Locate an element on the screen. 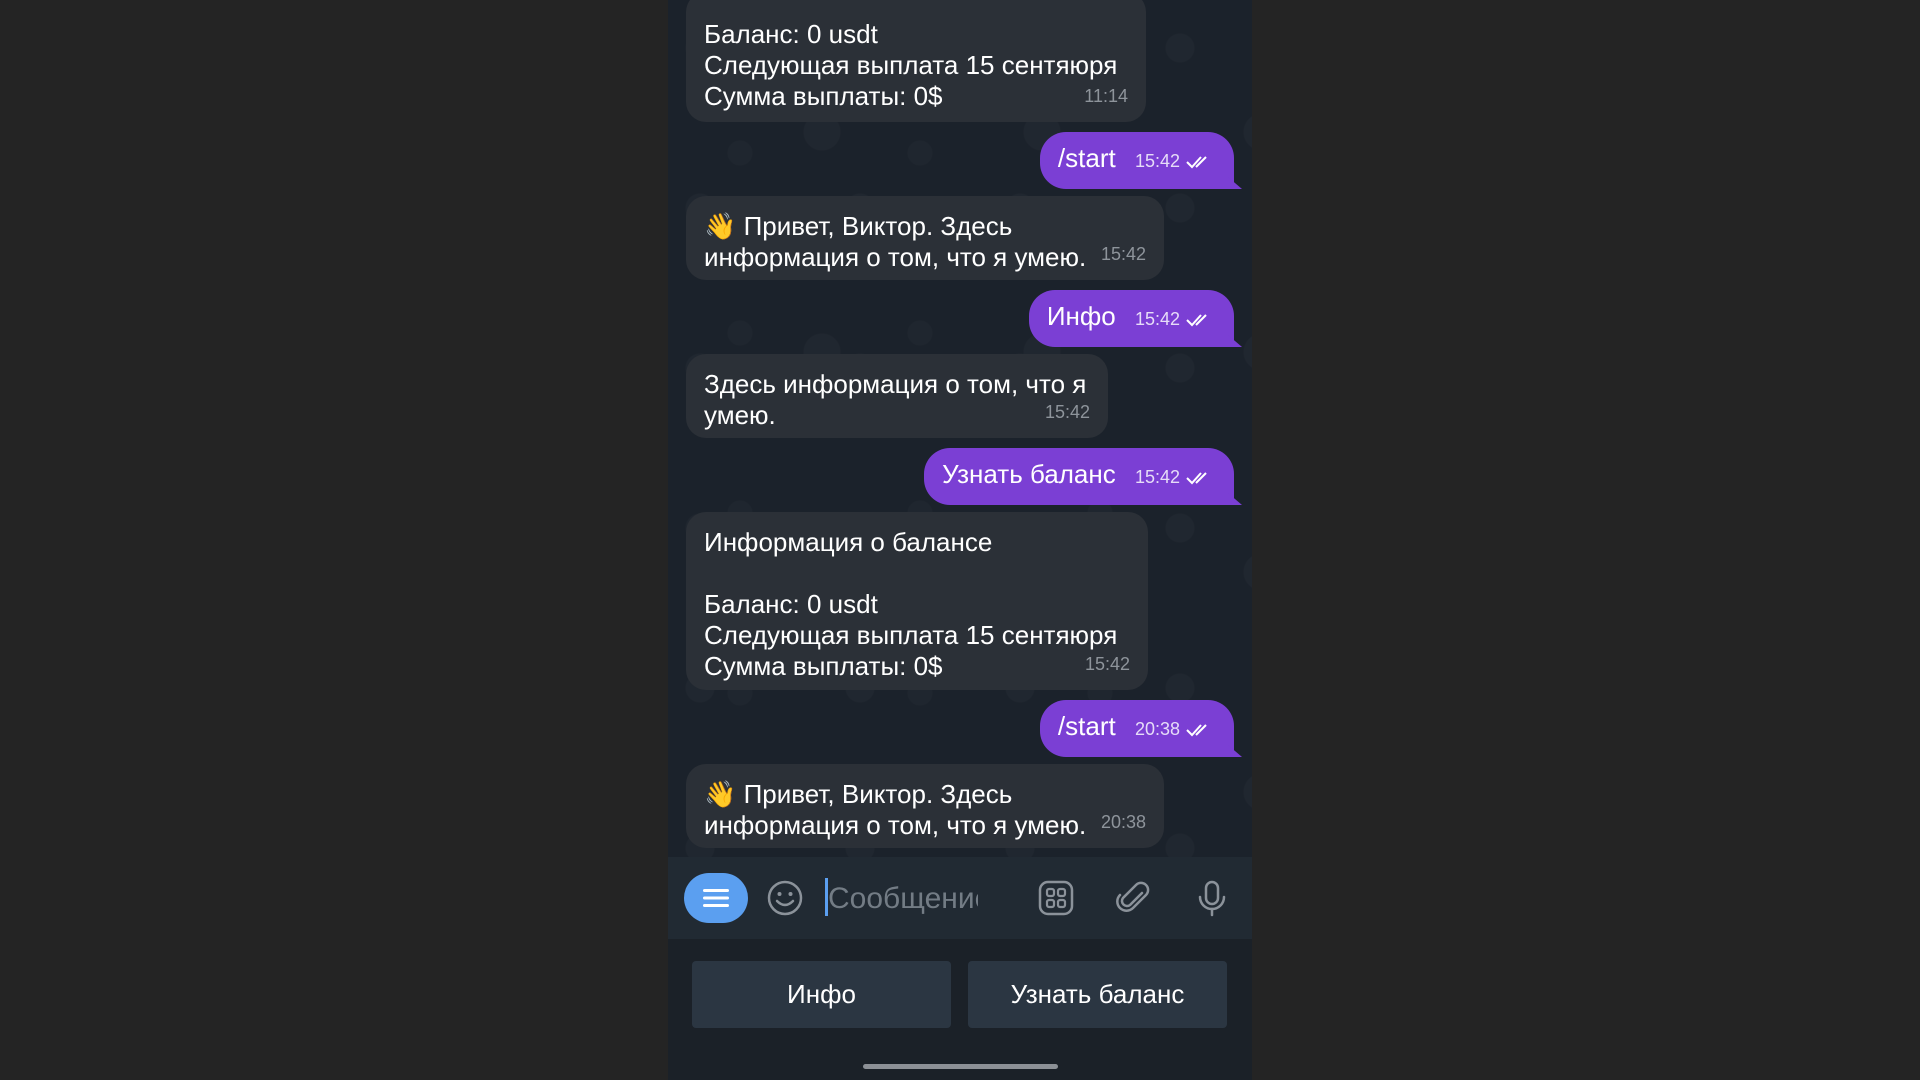 The height and width of the screenshot is (1080, 1920). keyboard-button-info: Инфо is located at coordinates (821, 994).